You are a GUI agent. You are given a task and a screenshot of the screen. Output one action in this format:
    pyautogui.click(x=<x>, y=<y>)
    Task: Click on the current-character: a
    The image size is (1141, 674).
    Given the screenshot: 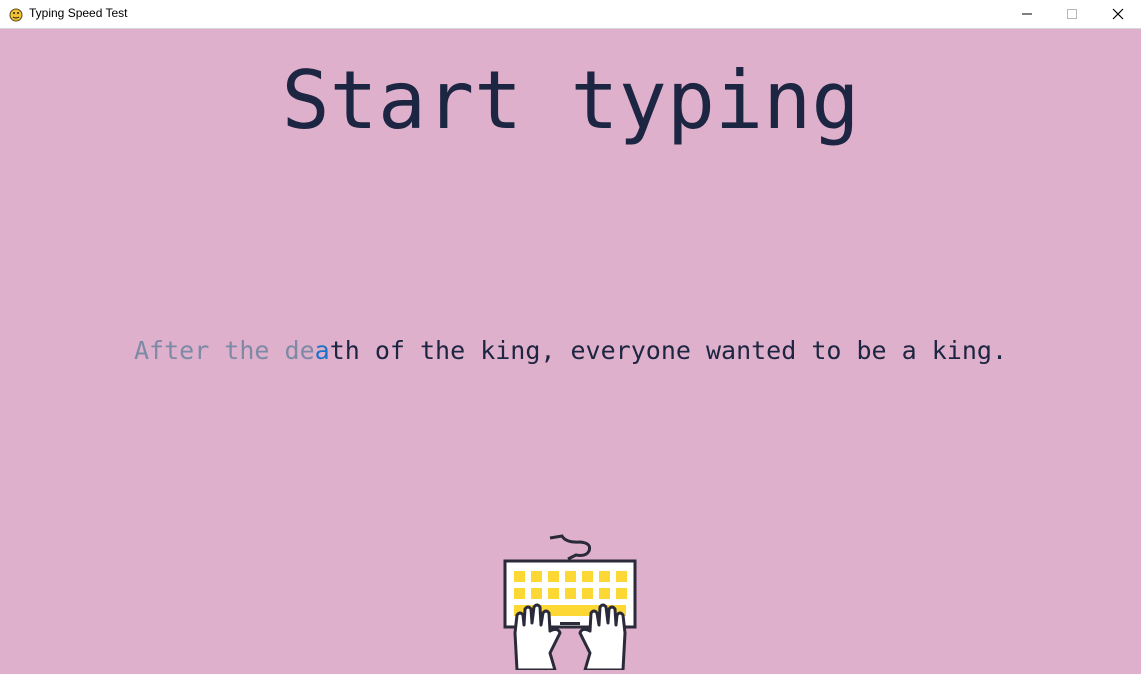 What is the action you would take?
    pyautogui.click(x=322, y=350)
    